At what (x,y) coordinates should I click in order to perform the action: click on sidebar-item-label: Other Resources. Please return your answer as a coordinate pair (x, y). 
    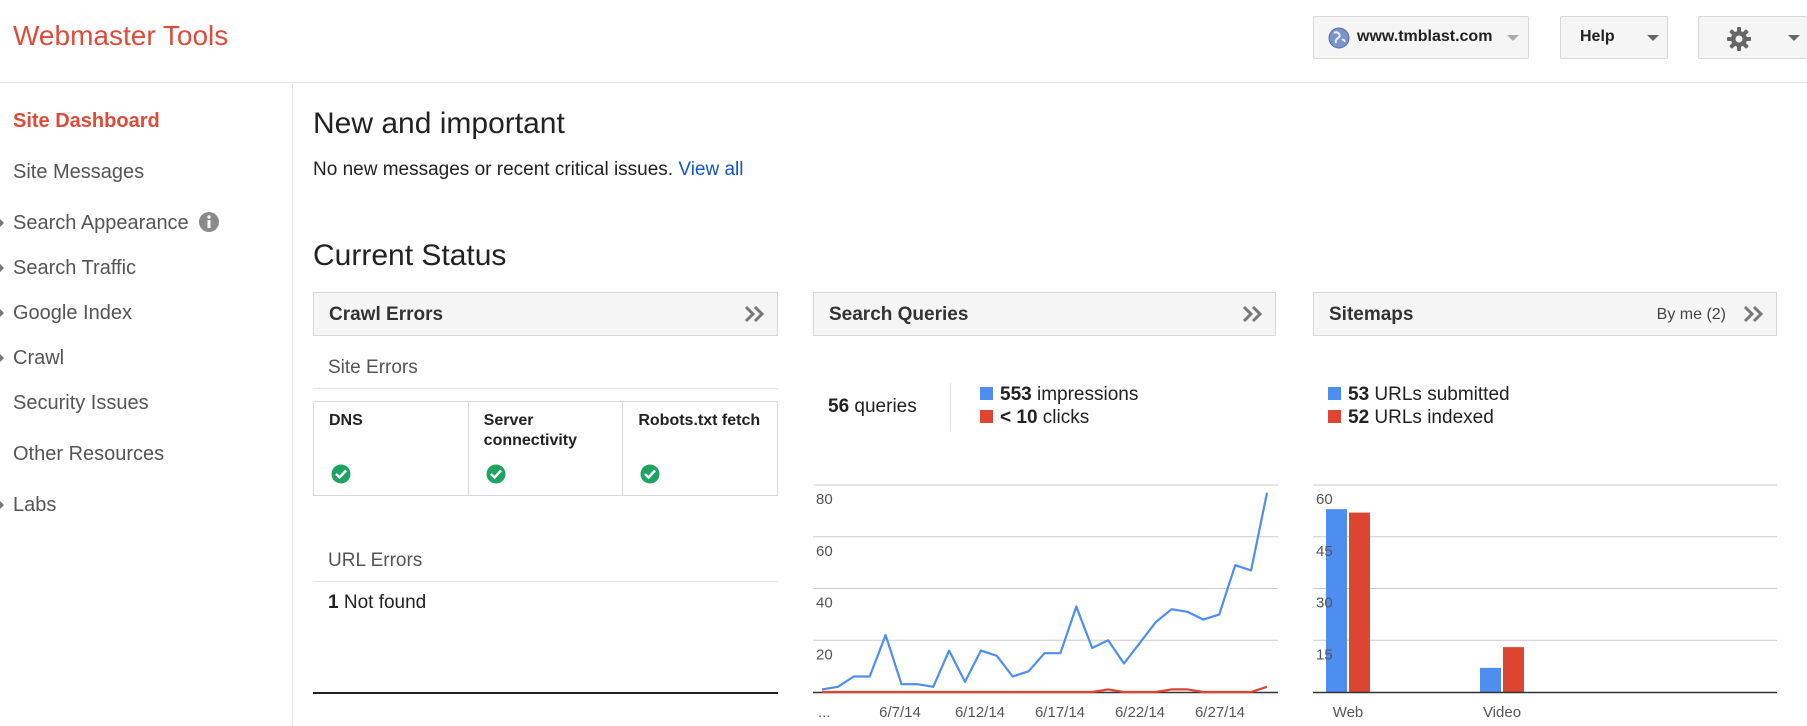
    Looking at the image, I should click on (89, 454).